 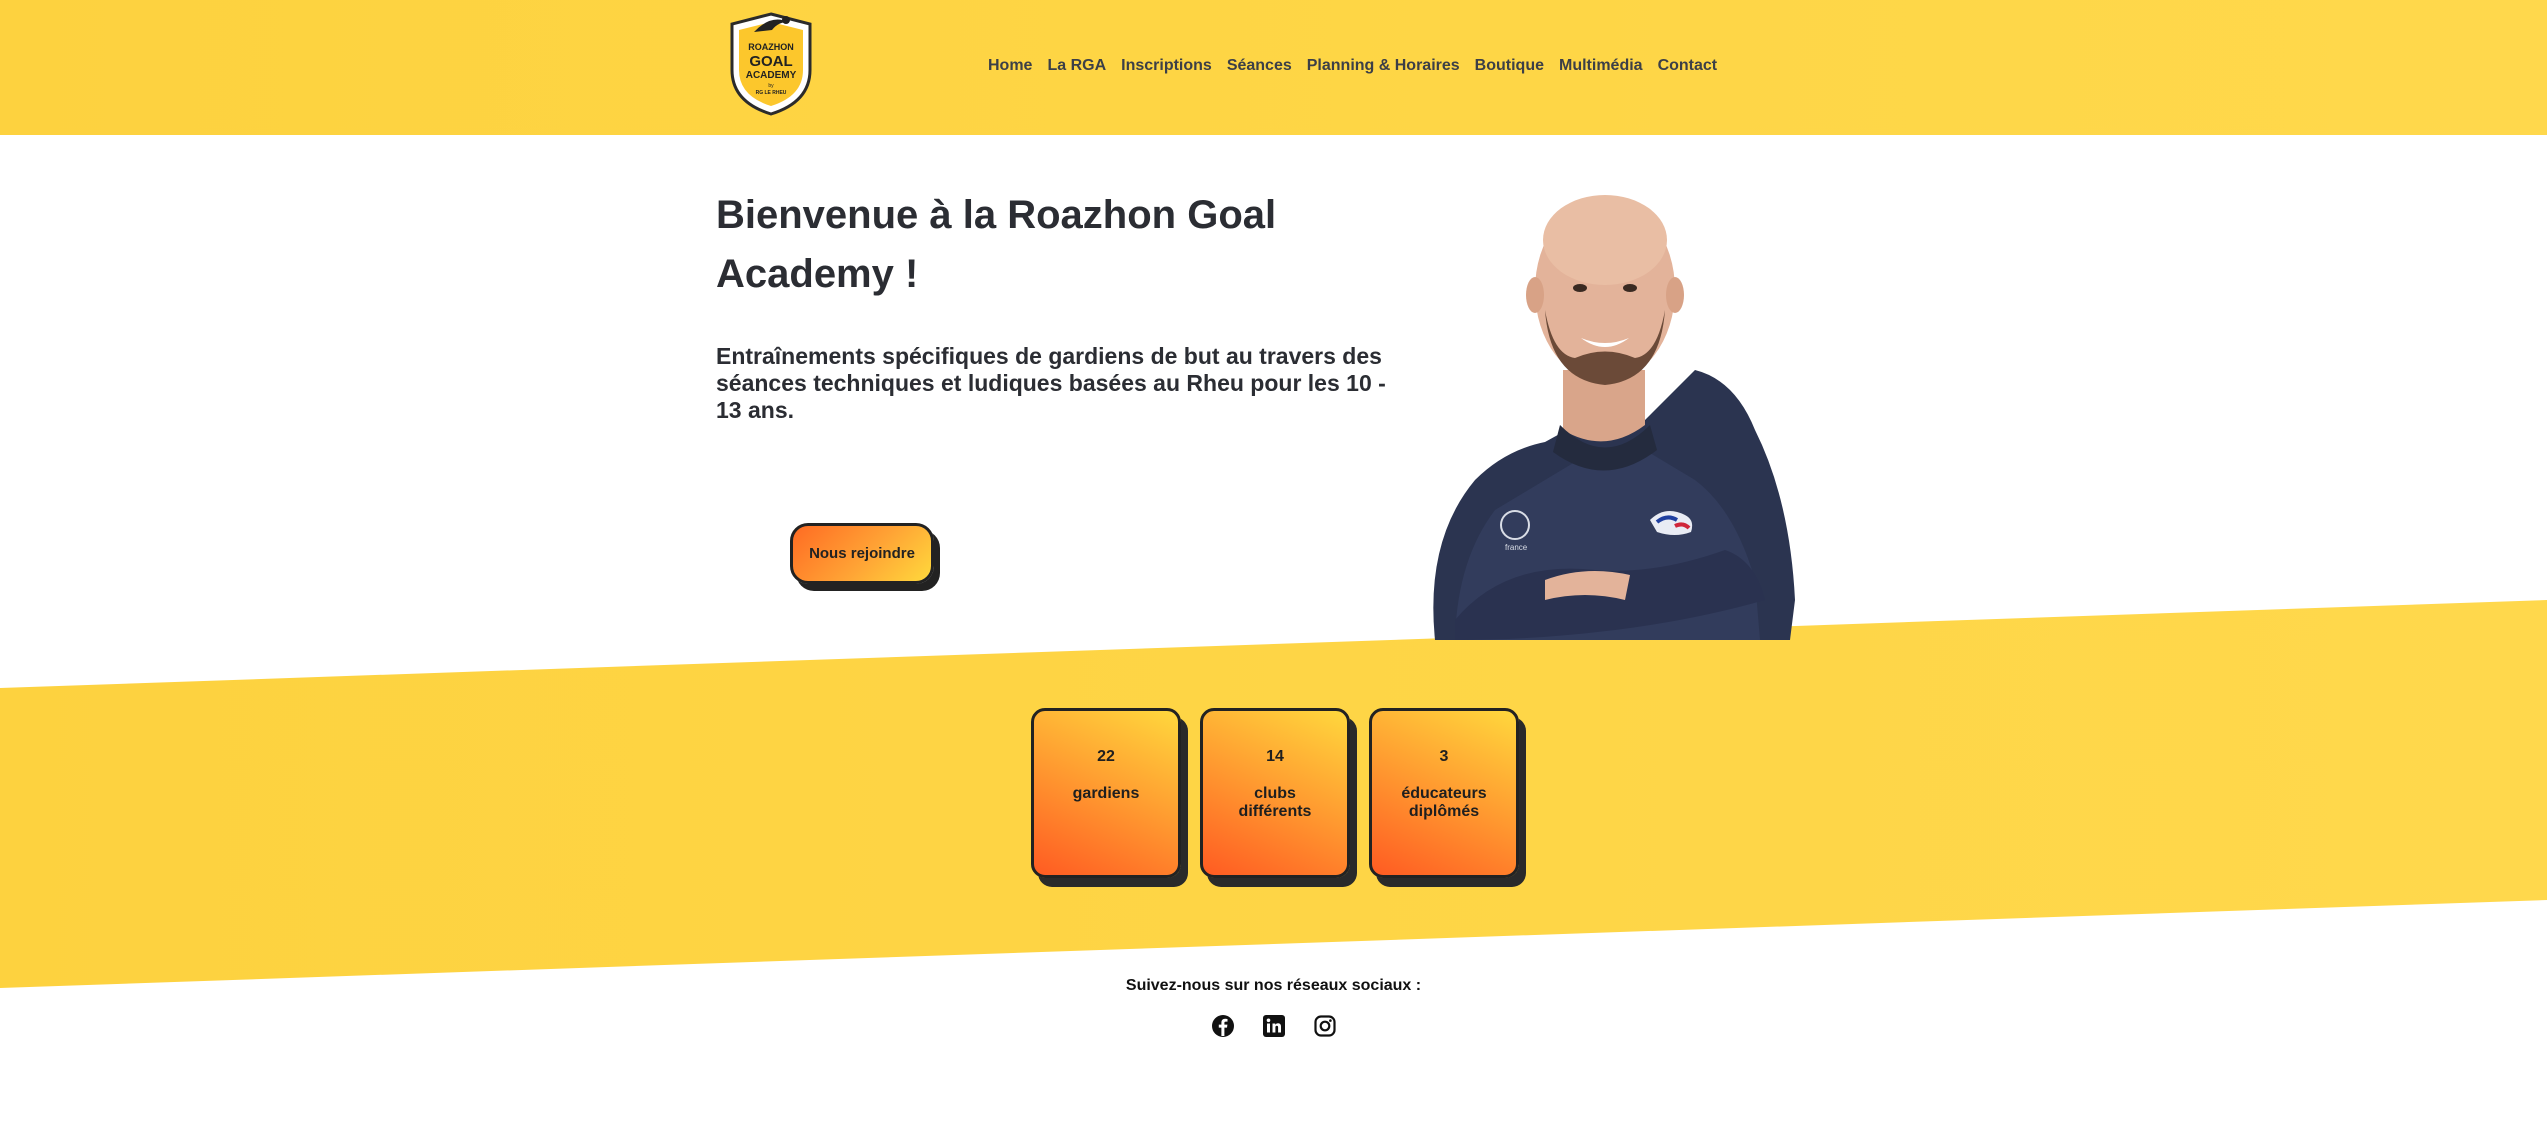 I want to click on stat-card-clubs: 14 clubs différents, so click(x=1275, y=793).